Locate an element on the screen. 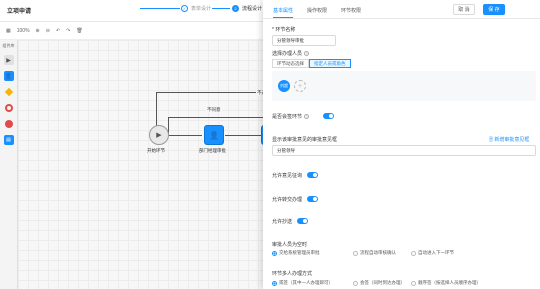 This screenshot has width=540, height=289. empty-approver-label: 审批人员为空时 is located at coordinates (290, 245).